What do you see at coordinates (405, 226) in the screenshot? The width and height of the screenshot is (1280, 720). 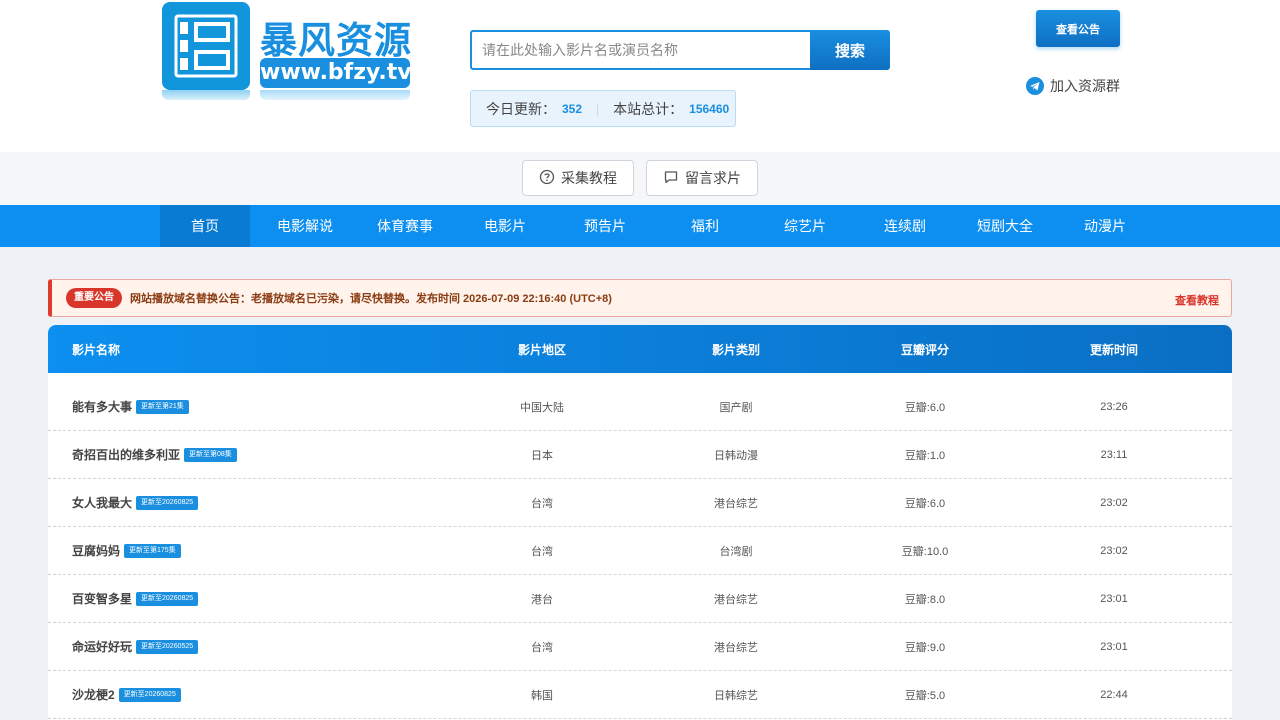 I see `nav-item-sports: 体育赛事` at bounding box center [405, 226].